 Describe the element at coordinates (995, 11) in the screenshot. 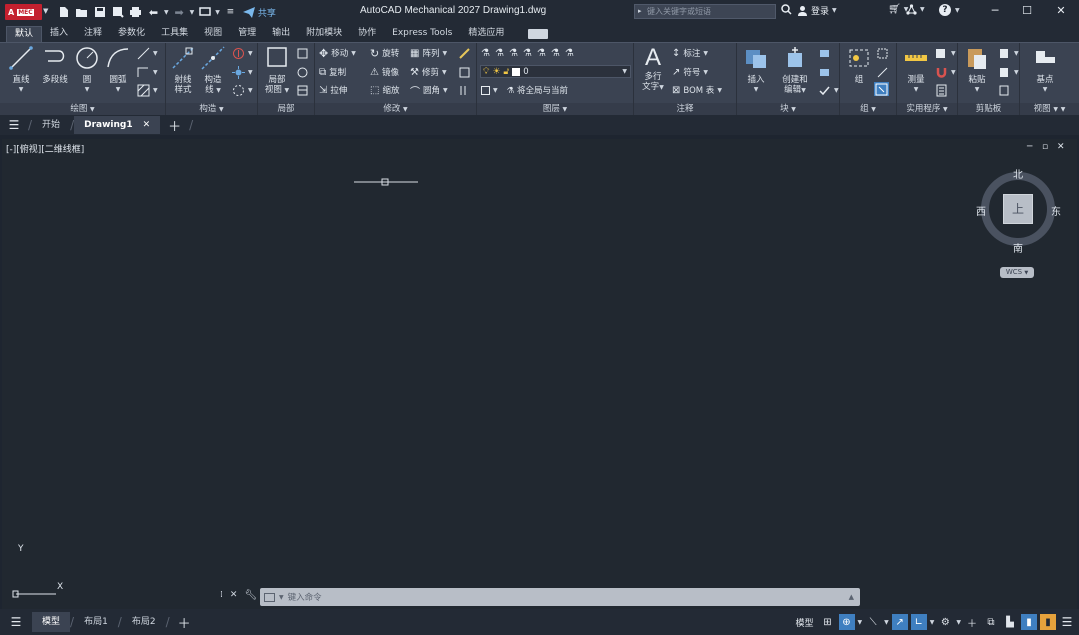

I see `minimize-button: ─` at that location.